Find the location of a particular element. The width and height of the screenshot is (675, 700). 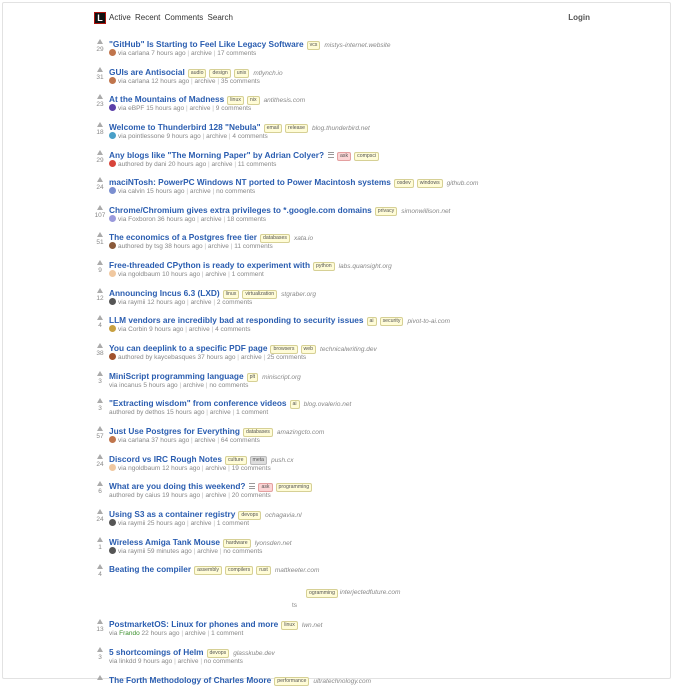

story-domain: ochagavia.nl is located at coordinates (283, 515).